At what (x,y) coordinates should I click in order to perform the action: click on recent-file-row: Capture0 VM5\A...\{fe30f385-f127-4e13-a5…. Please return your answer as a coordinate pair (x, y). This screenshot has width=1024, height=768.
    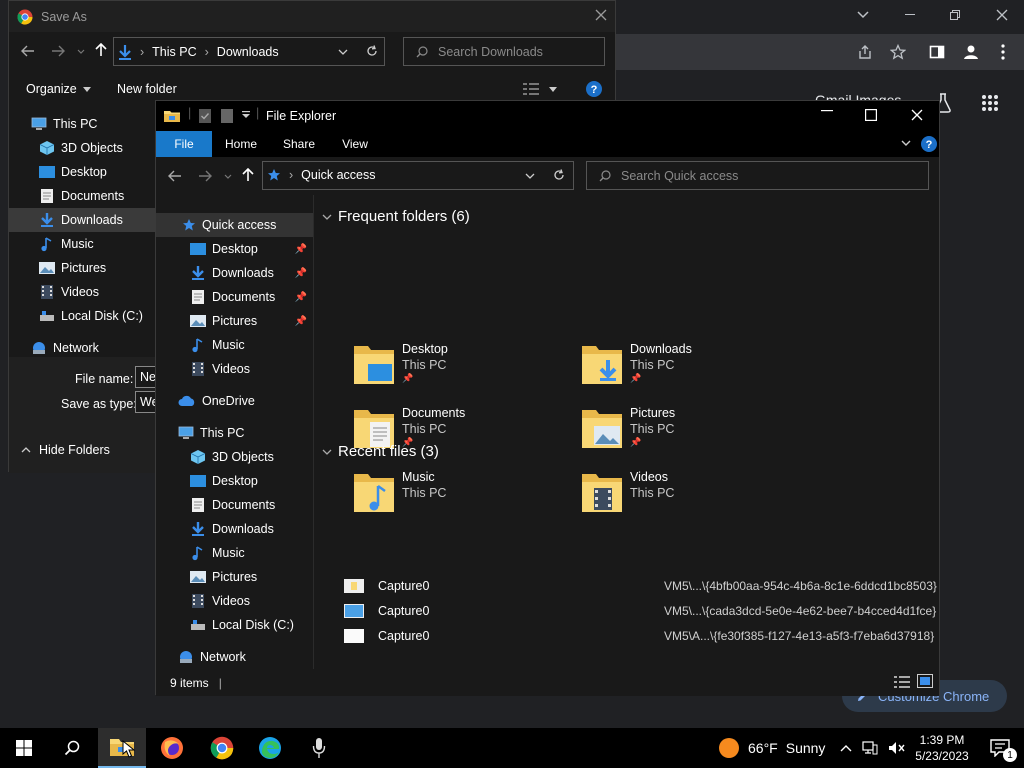
    Looking at the image, I should click on (644, 636).